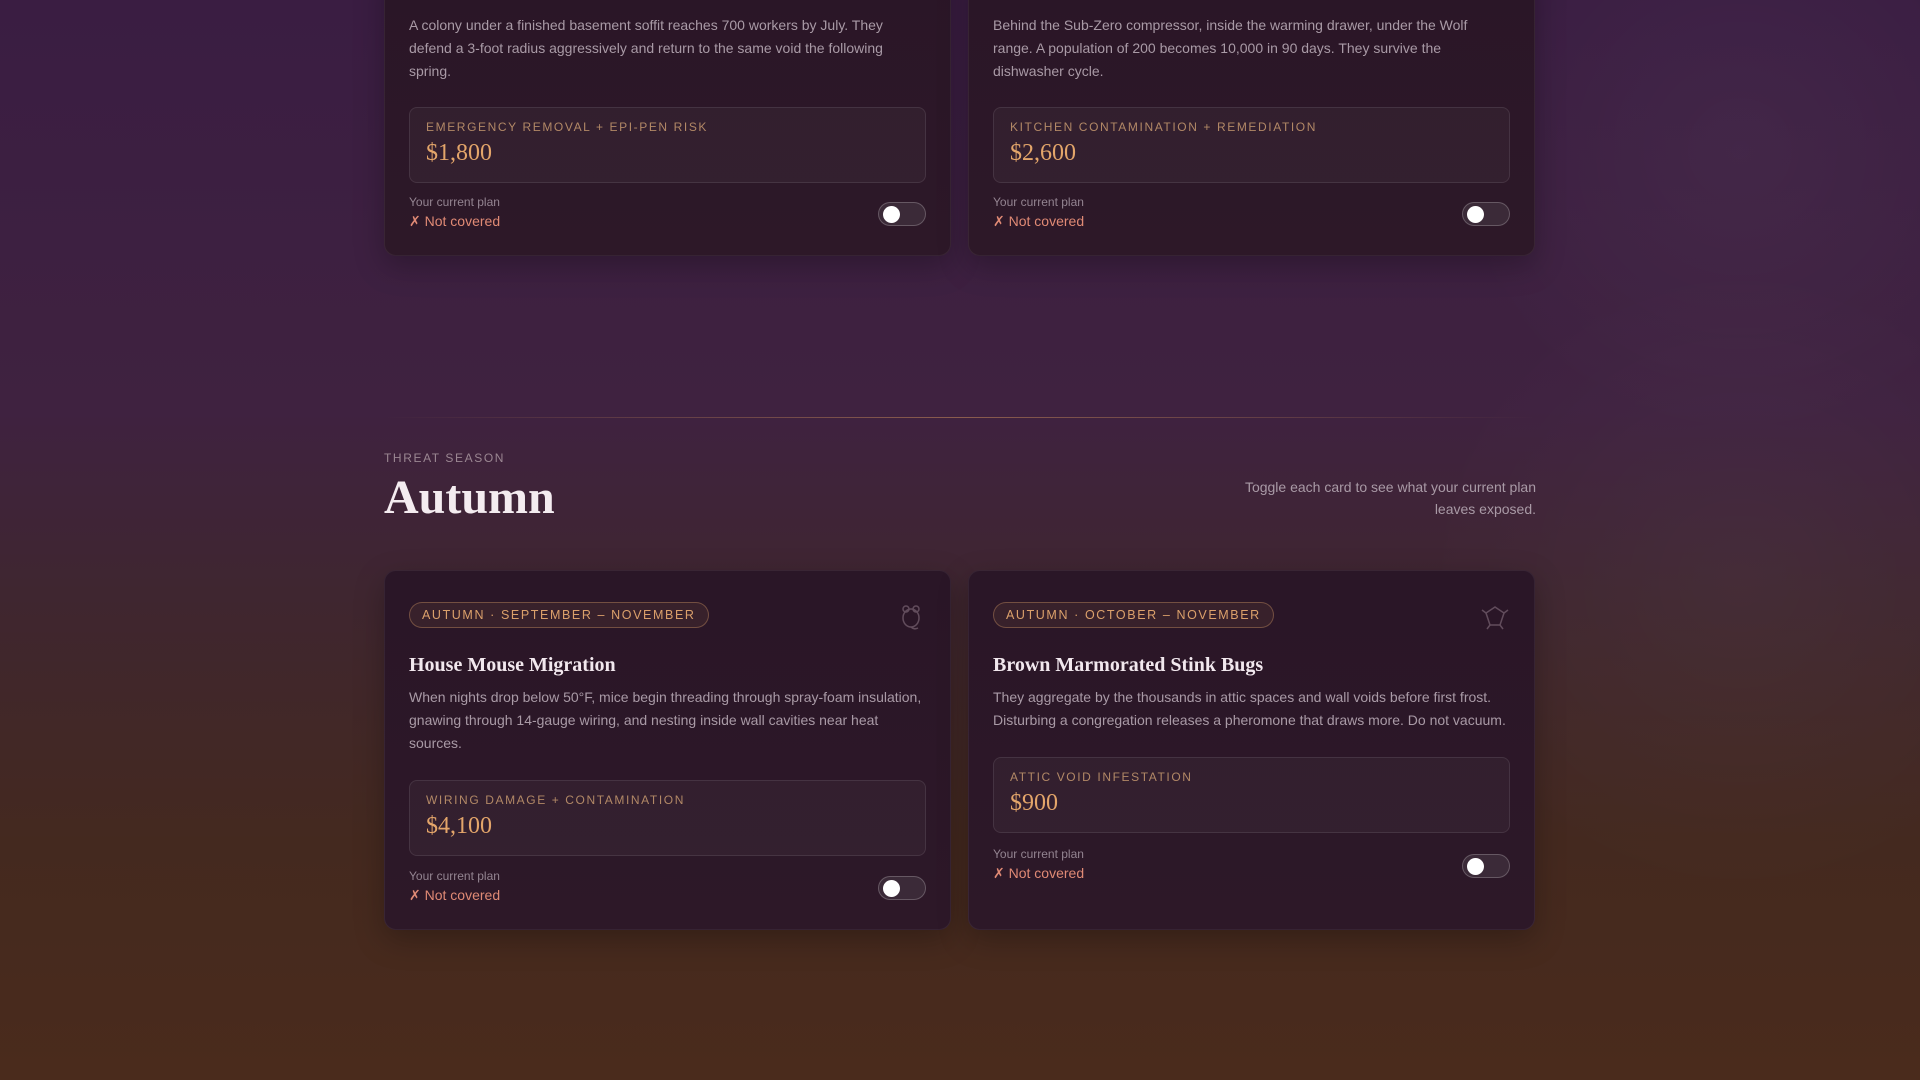 The image size is (1920, 1080). I want to click on cost-label: ATTIC VOID INFESTATION, so click(1101, 777).